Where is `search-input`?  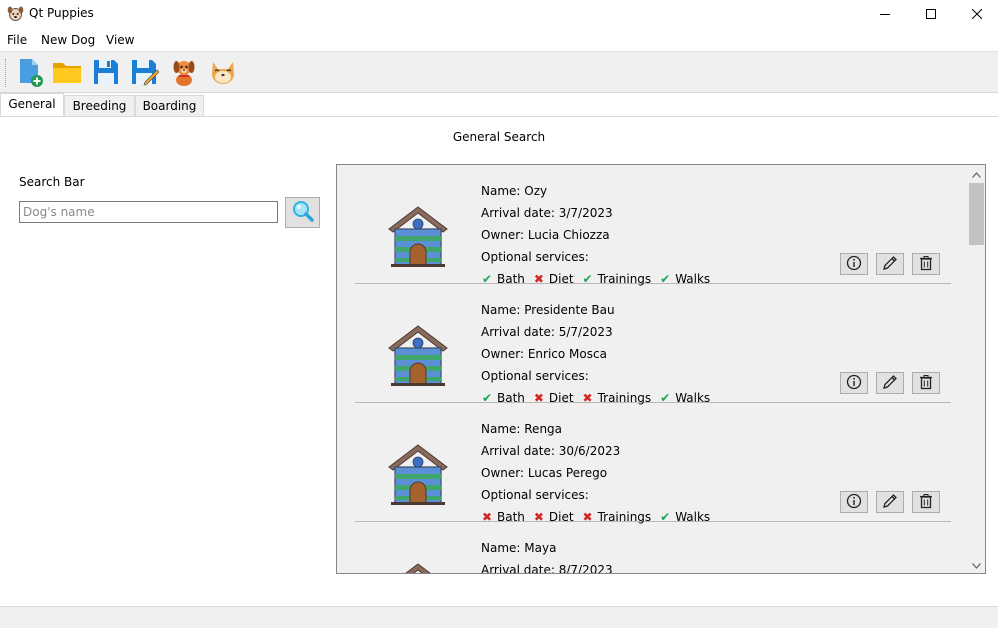 search-input is located at coordinates (148, 212).